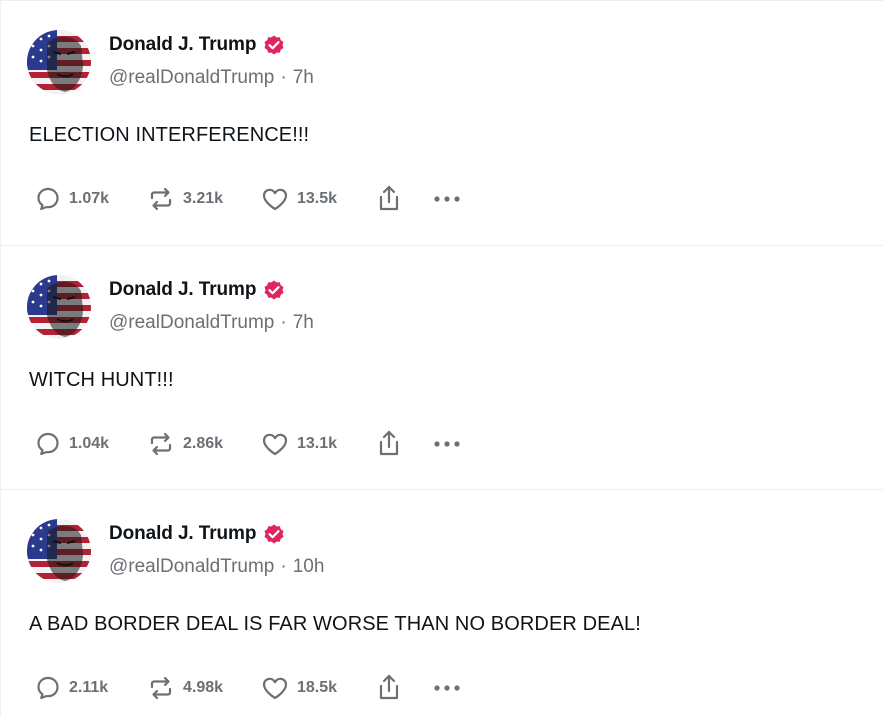  I want to click on reply-count: 1.07k, so click(89, 198).